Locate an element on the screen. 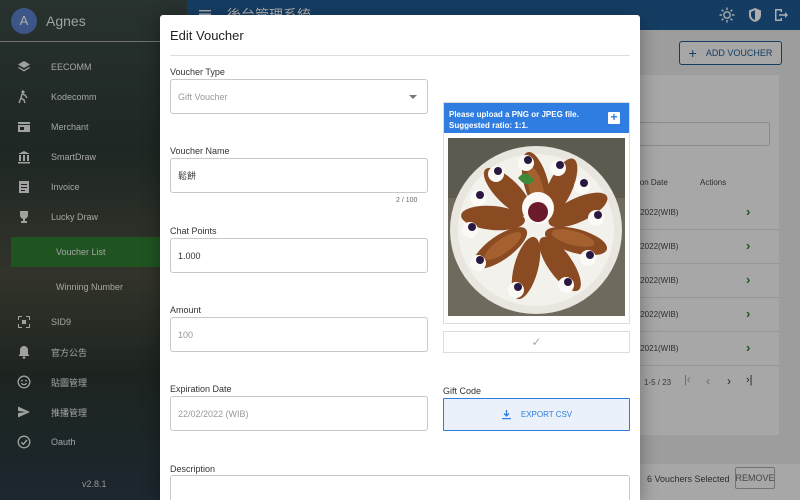 This screenshot has width=800, height=500. voucher-name-value: 鬆餅 is located at coordinates (187, 176).